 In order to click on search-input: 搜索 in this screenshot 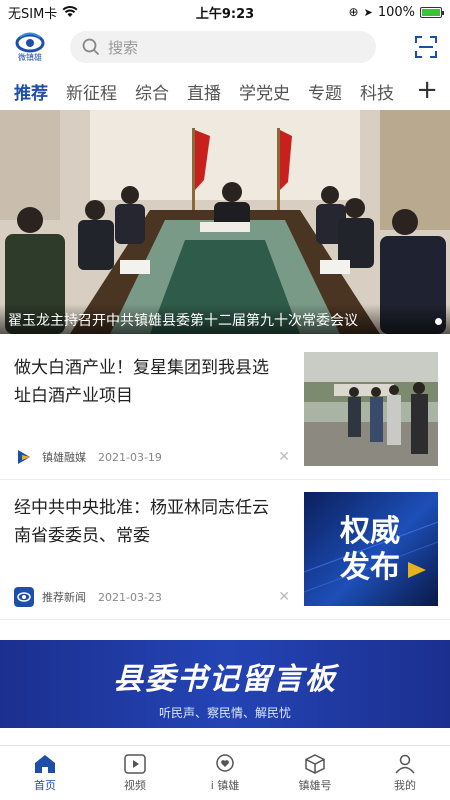, I will do `click(223, 47)`.